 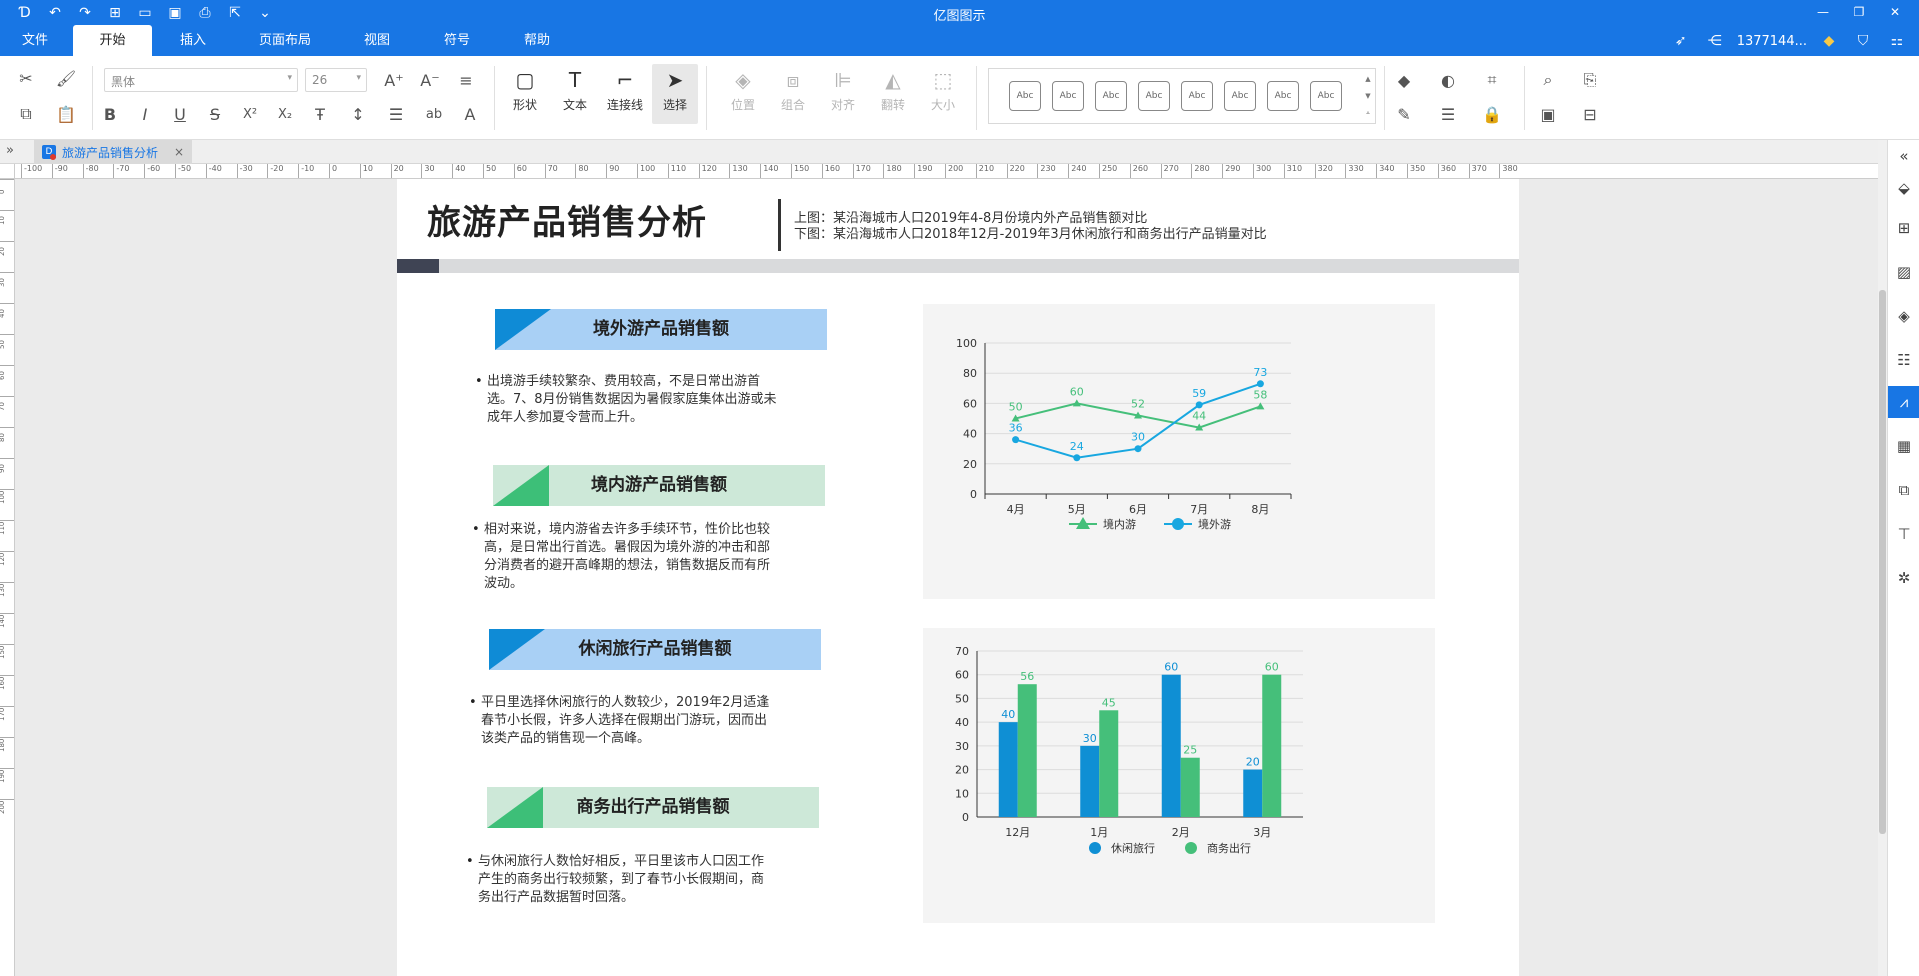 I want to click on ruler-tick-label: 0, so click(x=7, y=194).